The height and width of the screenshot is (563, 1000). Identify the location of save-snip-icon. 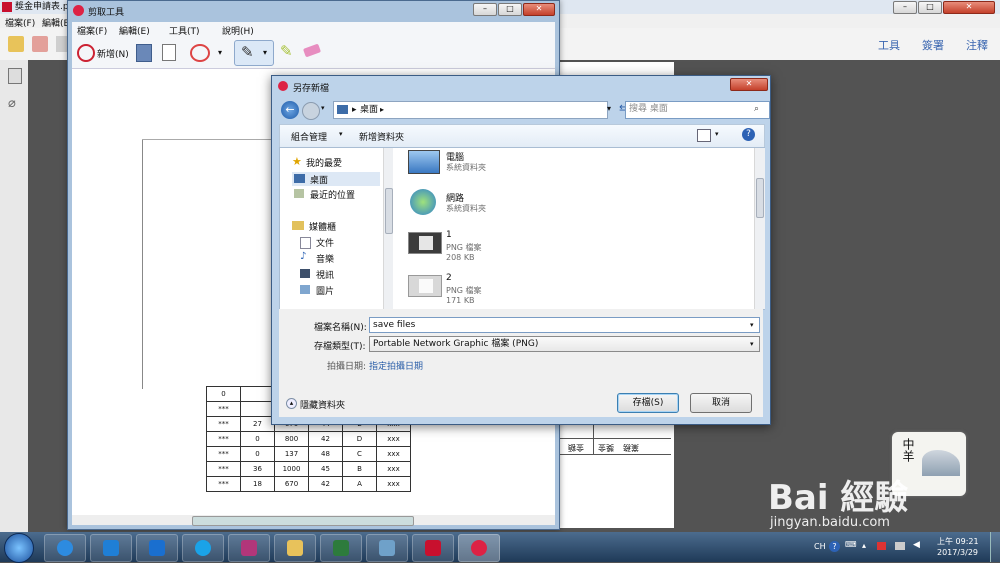
(144, 53).